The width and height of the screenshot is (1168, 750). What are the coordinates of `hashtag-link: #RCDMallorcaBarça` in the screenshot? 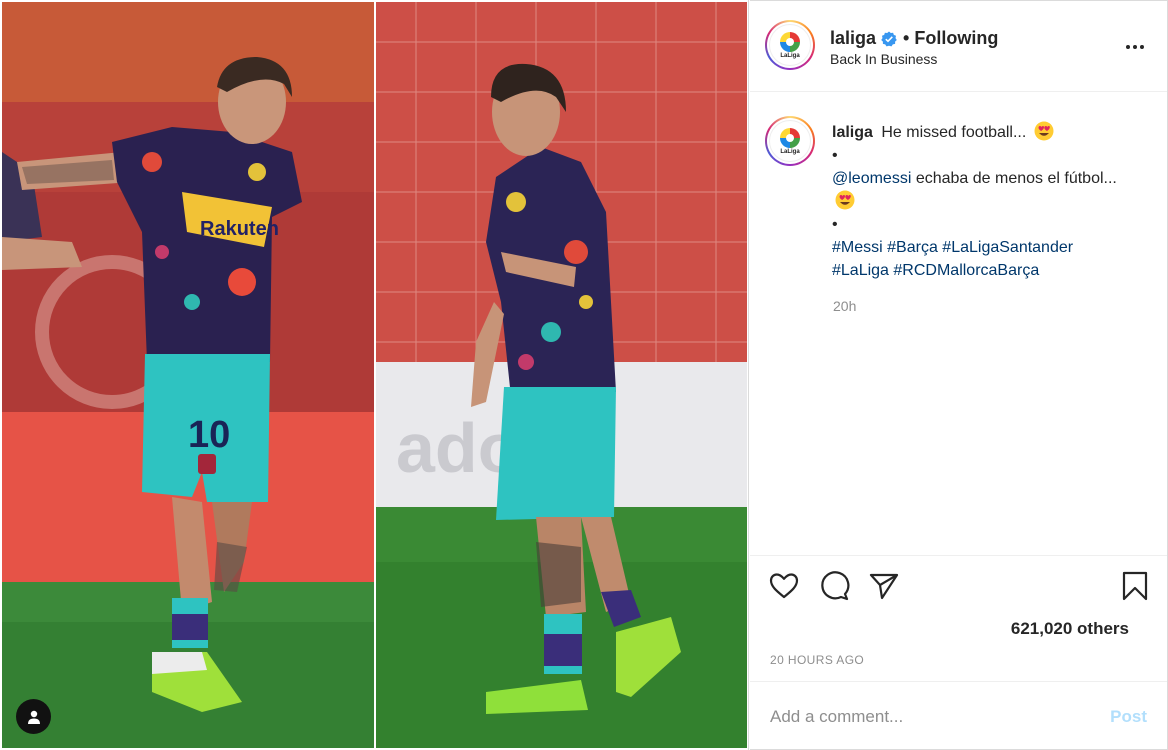 It's located at (966, 270).